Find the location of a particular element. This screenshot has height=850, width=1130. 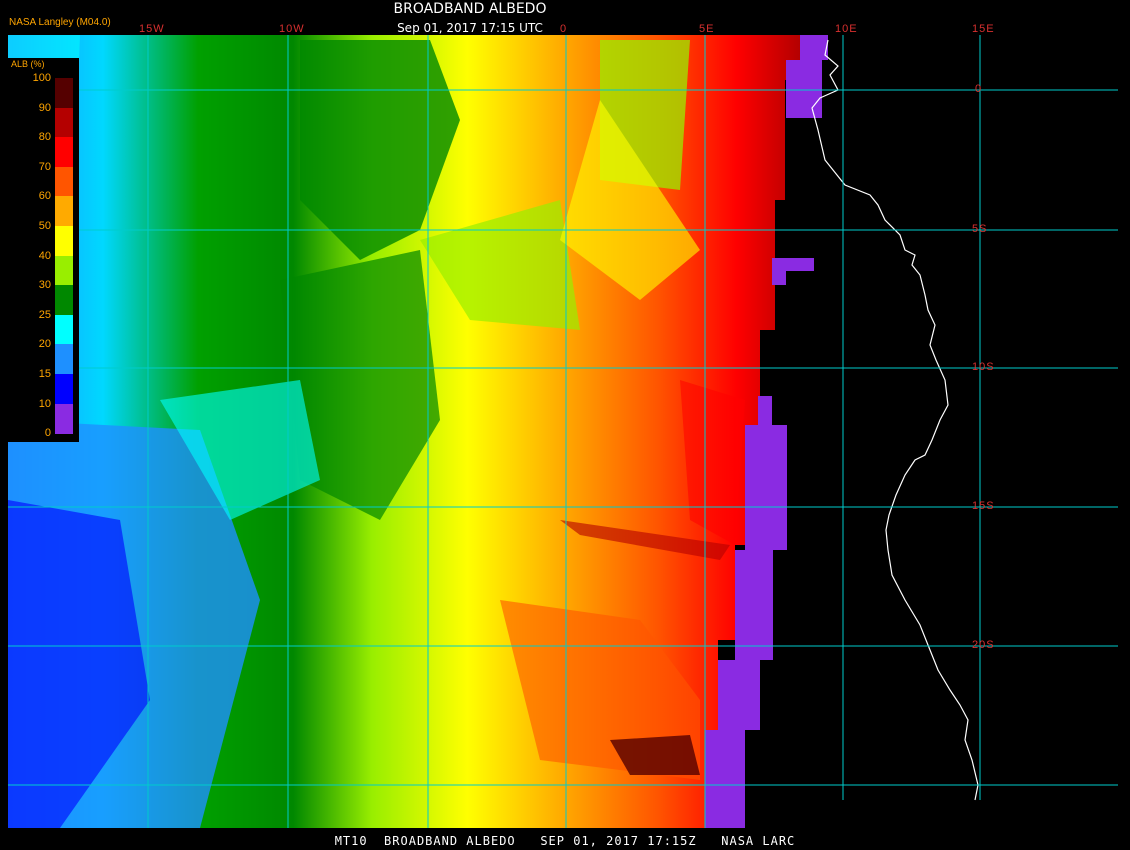

coastline is located at coordinates (895, 420).